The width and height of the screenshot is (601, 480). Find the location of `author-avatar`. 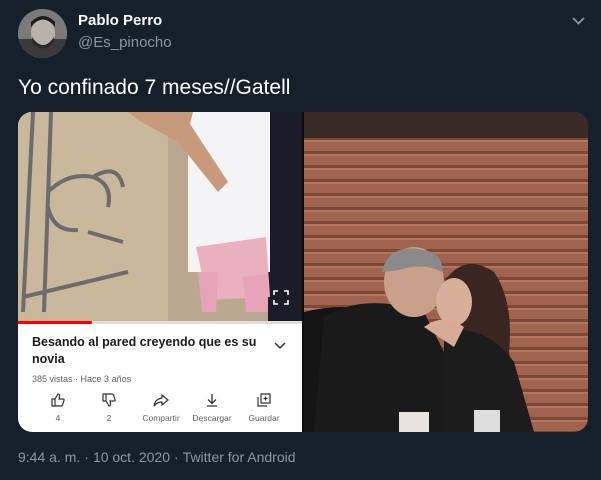

author-avatar is located at coordinates (42, 33).